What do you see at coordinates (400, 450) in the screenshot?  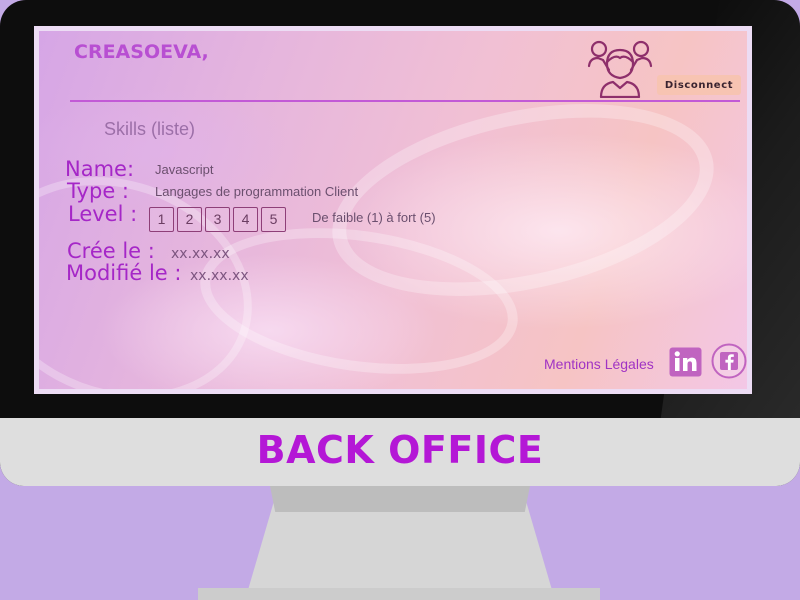 I see `back-office-caption: BACK OFFICE` at bounding box center [400, 450].